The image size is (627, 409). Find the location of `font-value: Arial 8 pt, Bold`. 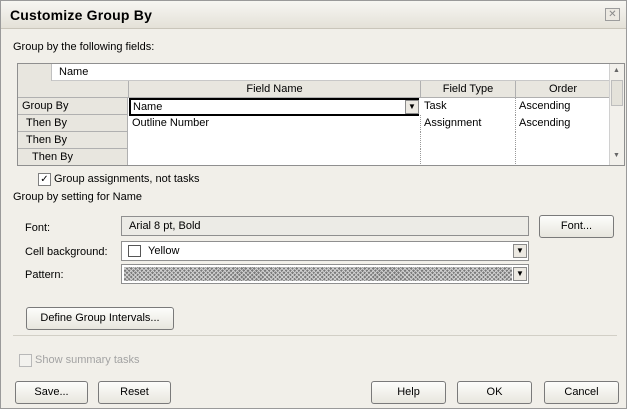

font-value: Arial 8 pt, Bold is located at coordinates (165, 226).